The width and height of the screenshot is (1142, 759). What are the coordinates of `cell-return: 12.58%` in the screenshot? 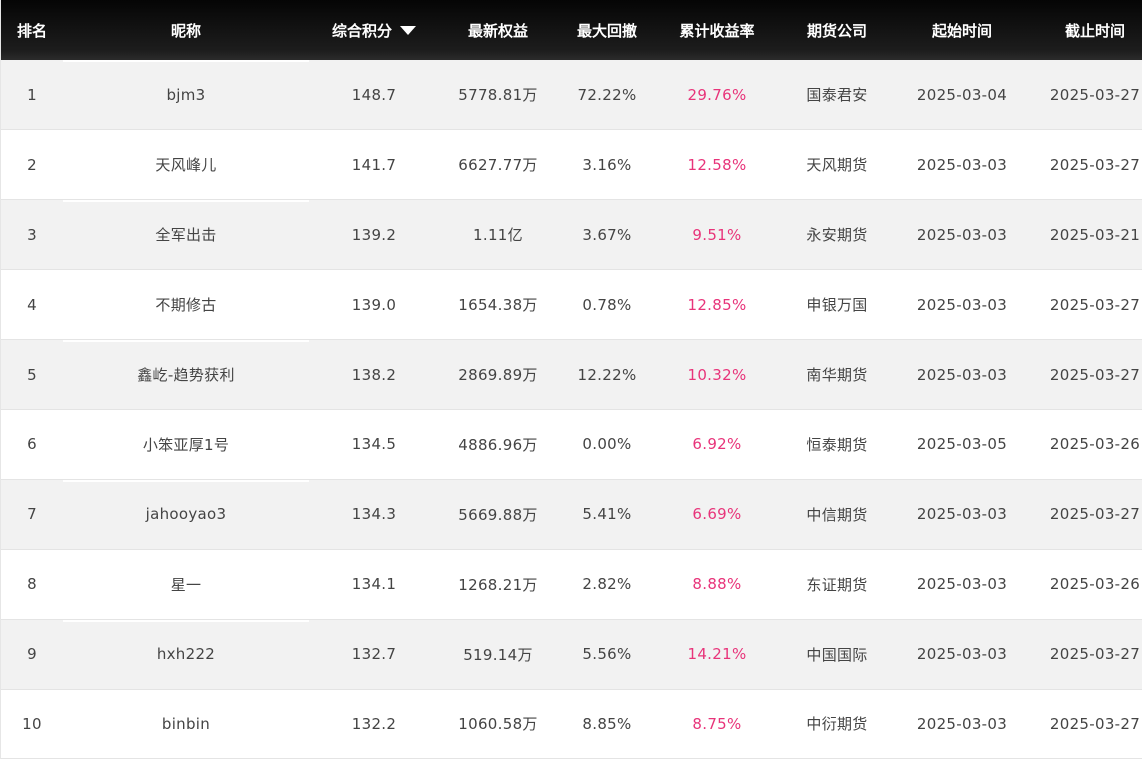 It's located at (717, 164).